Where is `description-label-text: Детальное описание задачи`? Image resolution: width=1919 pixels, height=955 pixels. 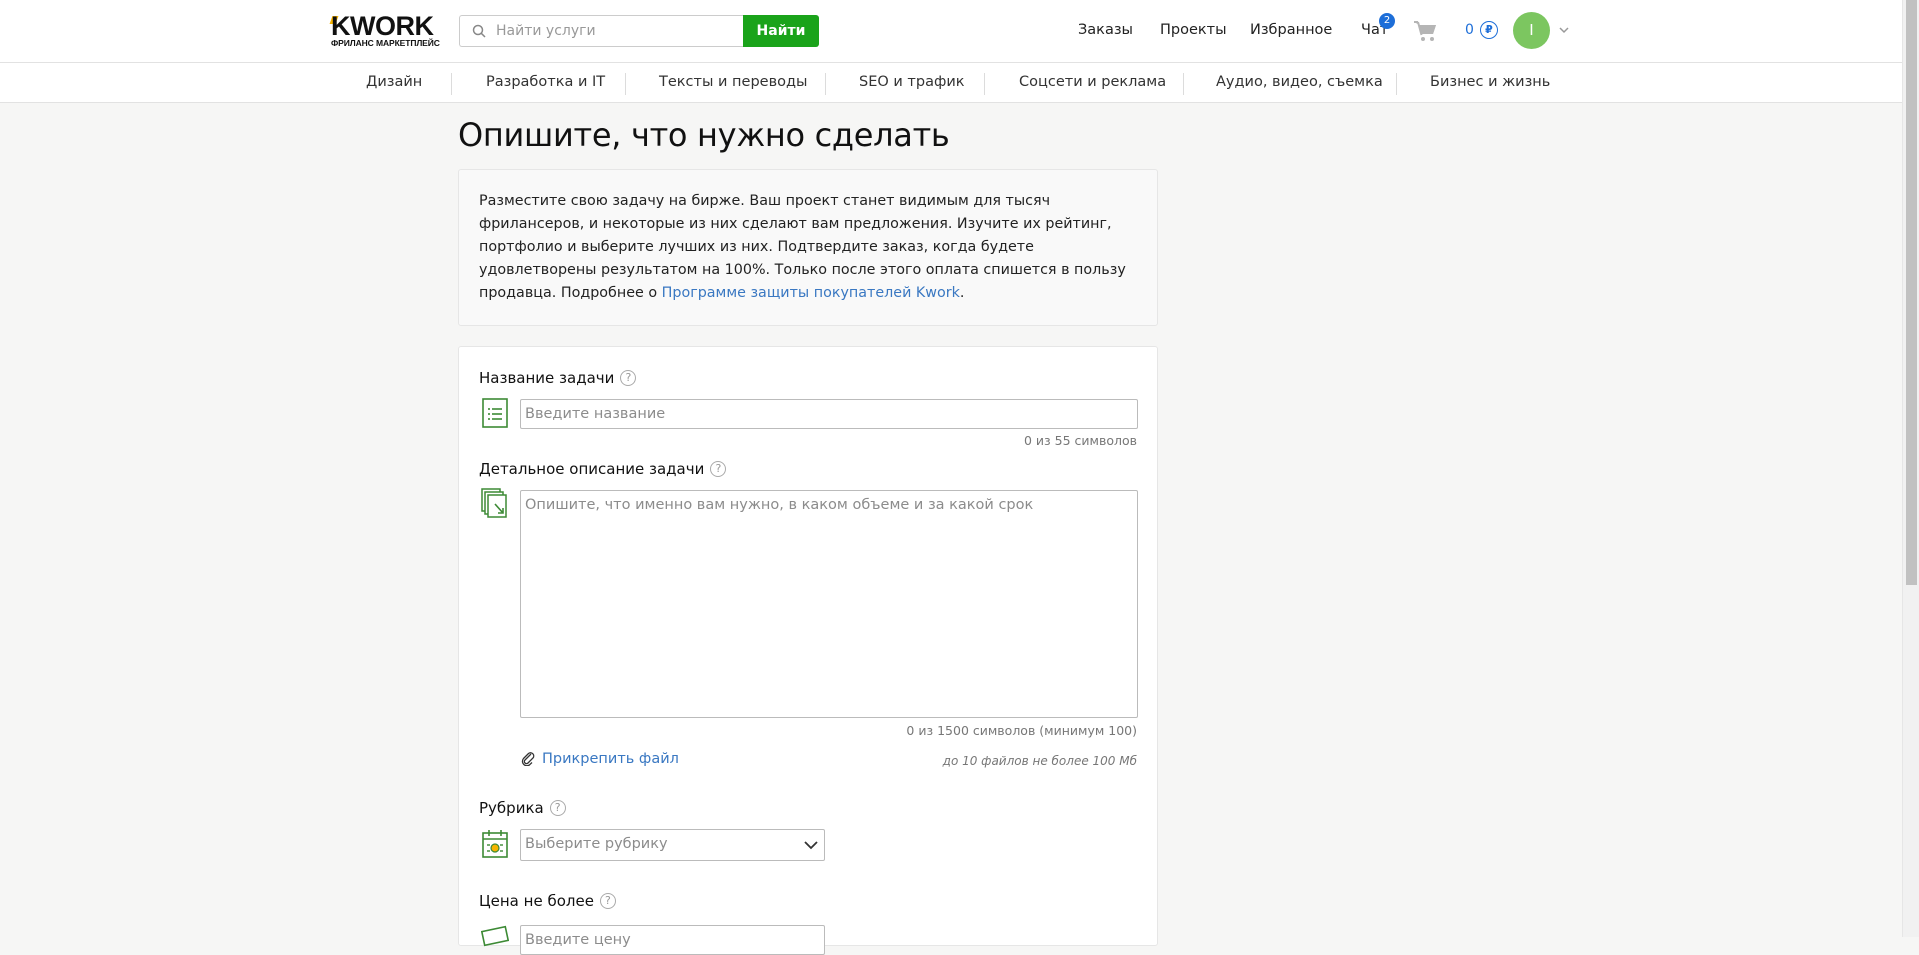
description-label-text: Детальное описание задачи is located at coordinates (592, 469).